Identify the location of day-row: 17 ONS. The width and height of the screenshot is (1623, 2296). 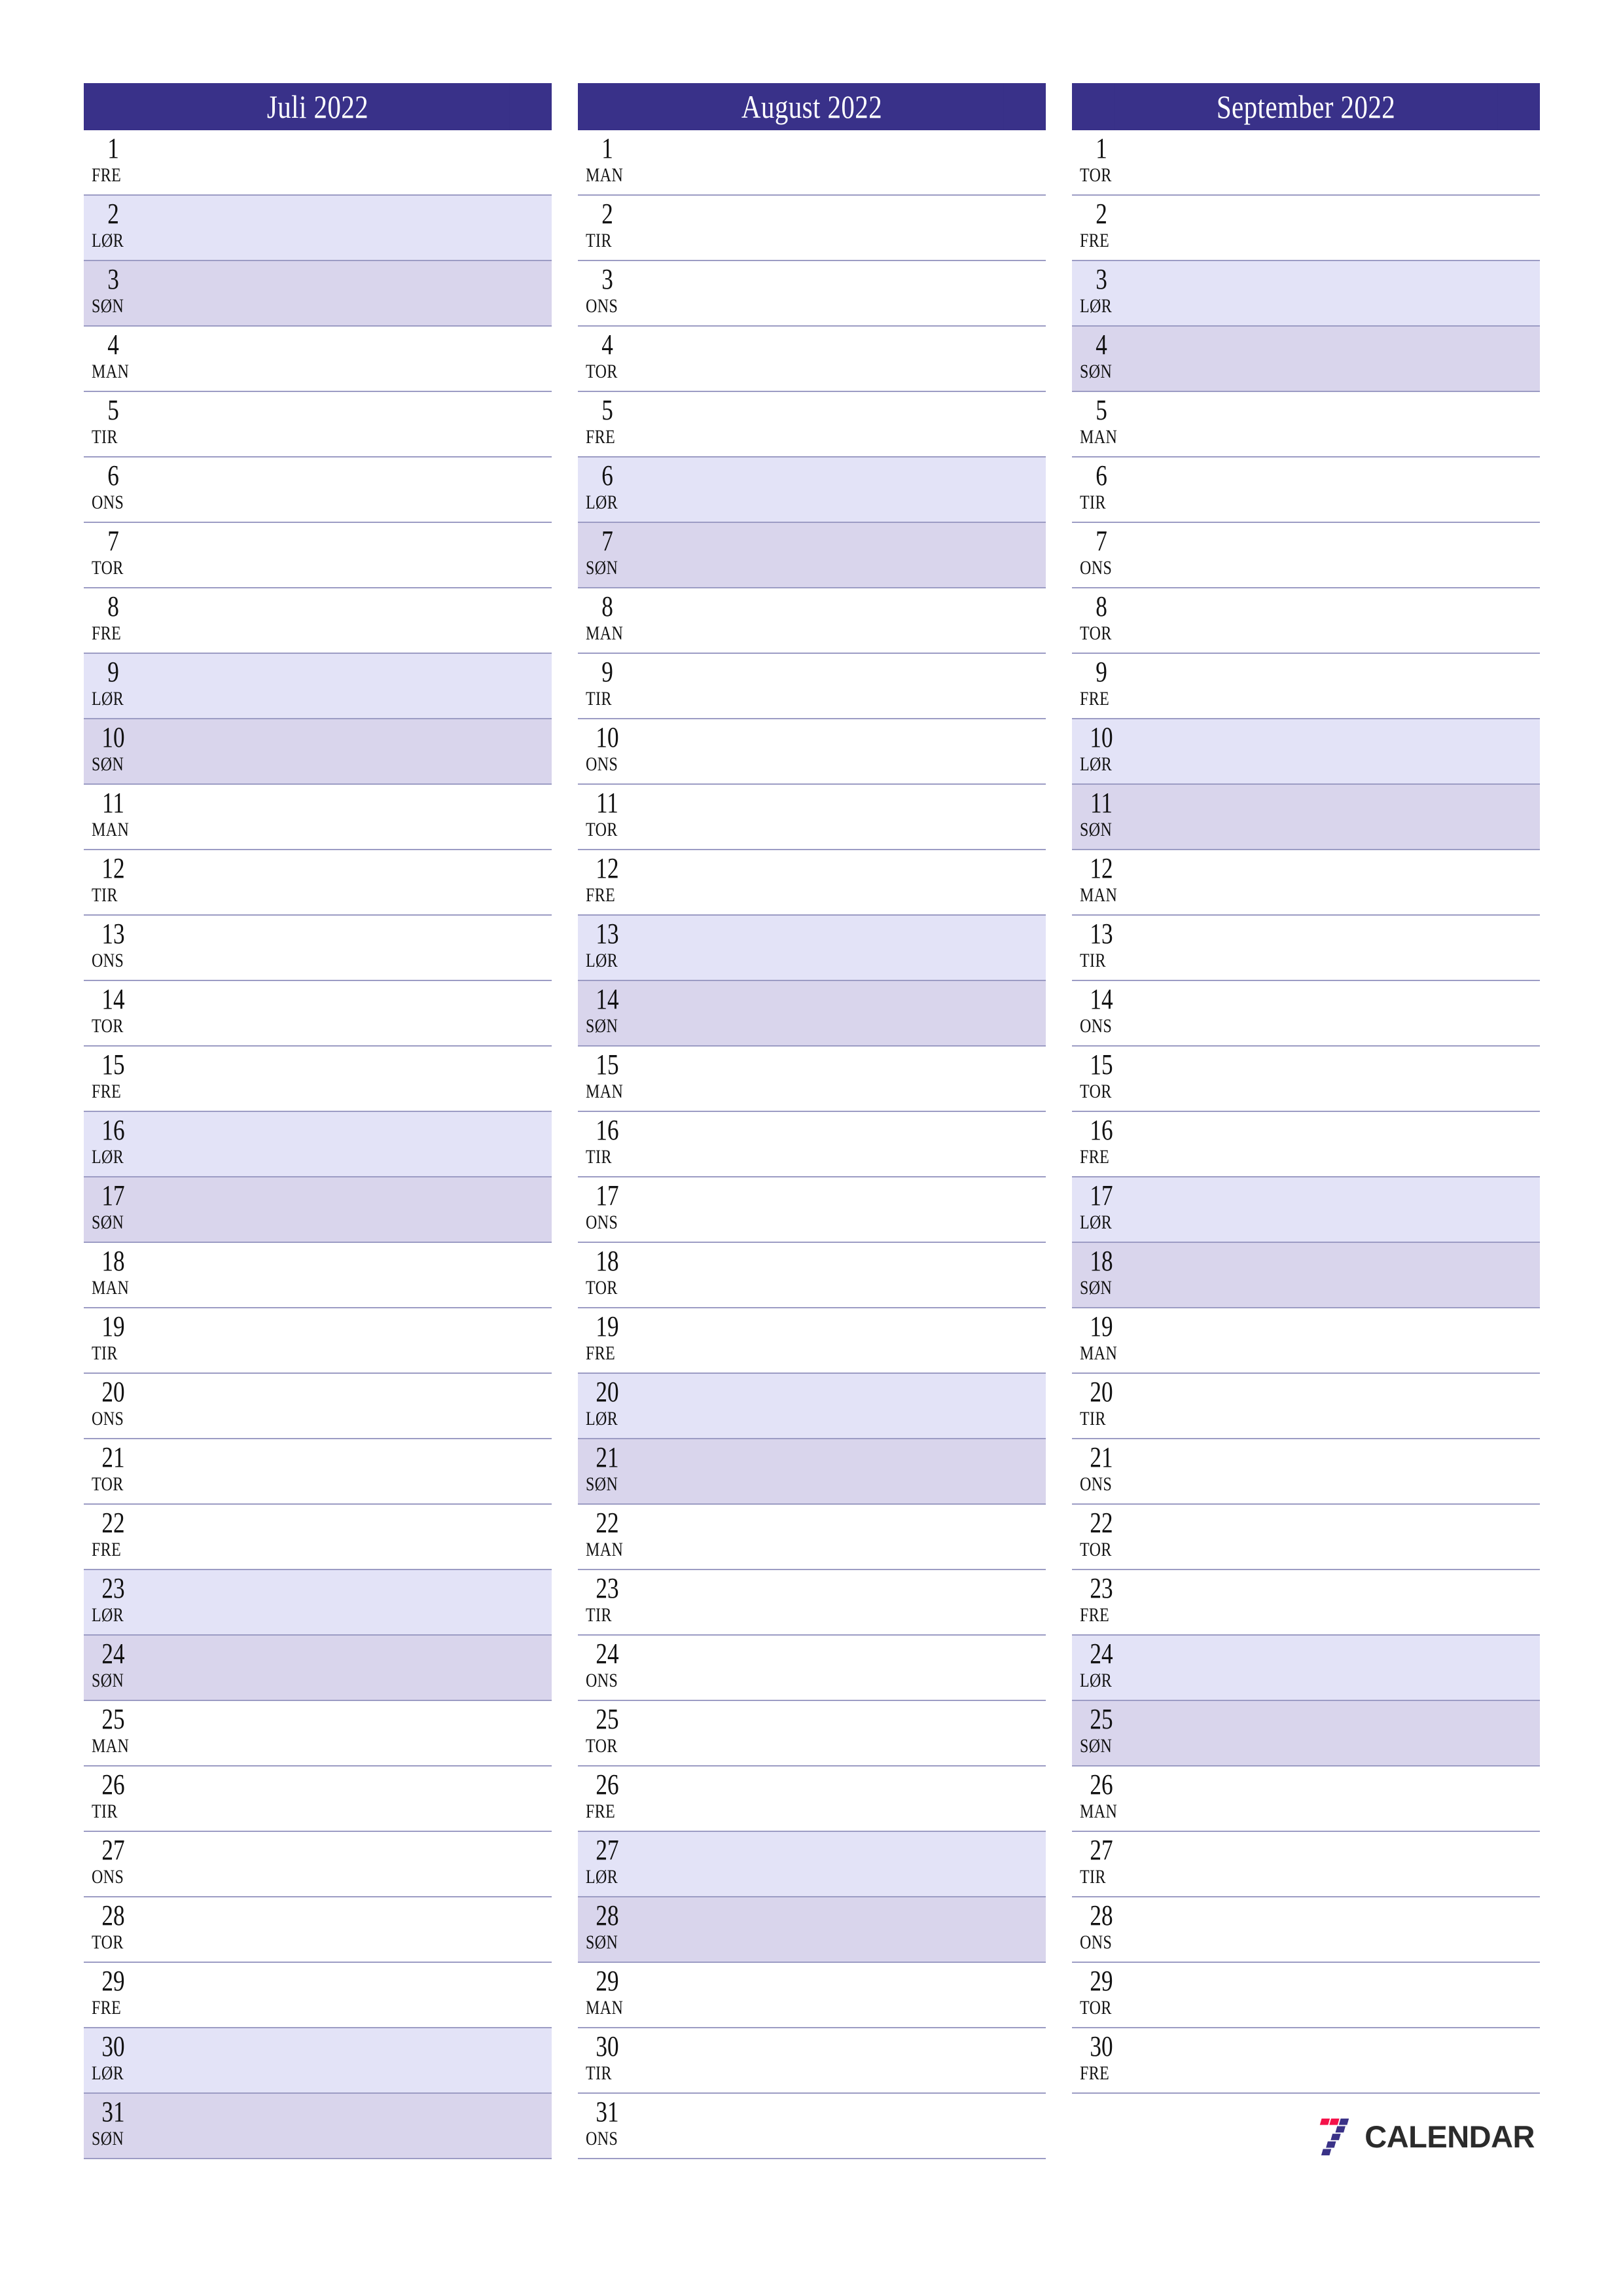
(812, 1210).